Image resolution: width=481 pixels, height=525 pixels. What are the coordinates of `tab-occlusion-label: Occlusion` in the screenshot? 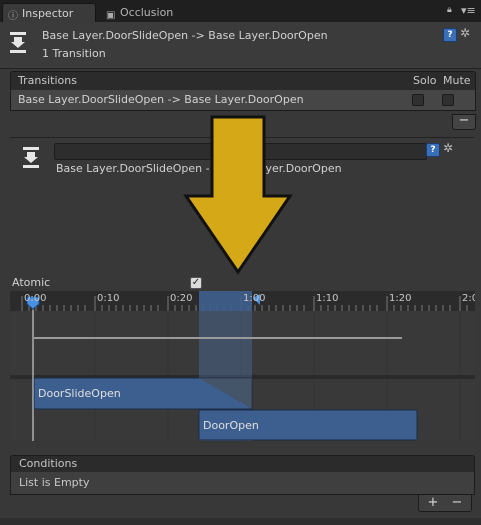 It's located at (147, 12).